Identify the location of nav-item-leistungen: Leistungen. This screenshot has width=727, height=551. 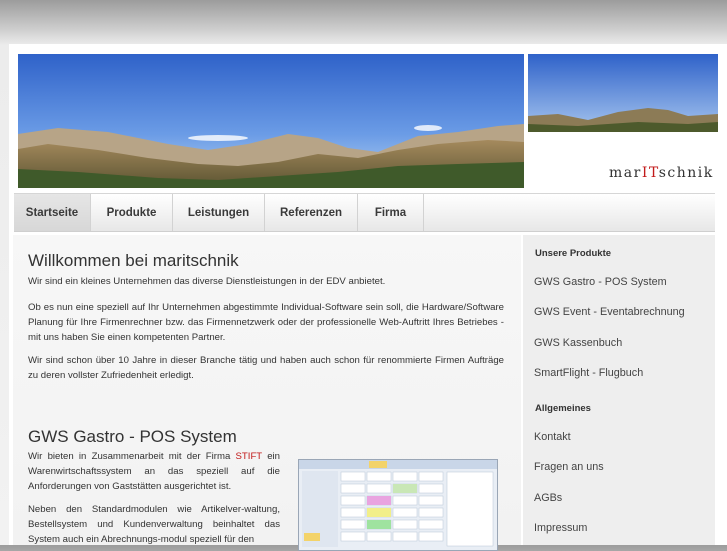
(219, 212).